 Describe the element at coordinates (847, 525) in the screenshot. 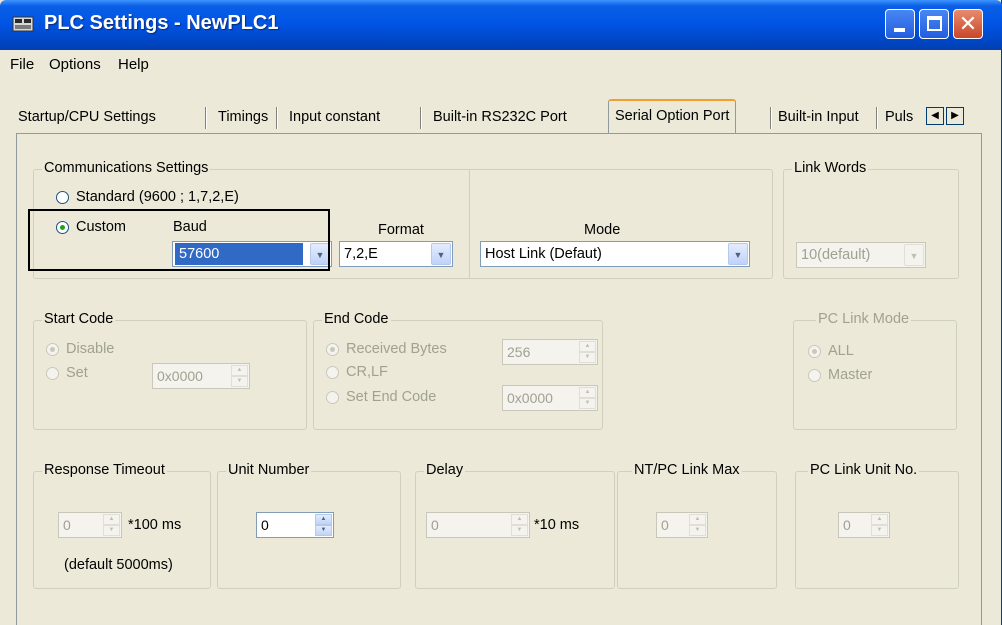

I see `pc-link-unit-no-value: 0` at that location.